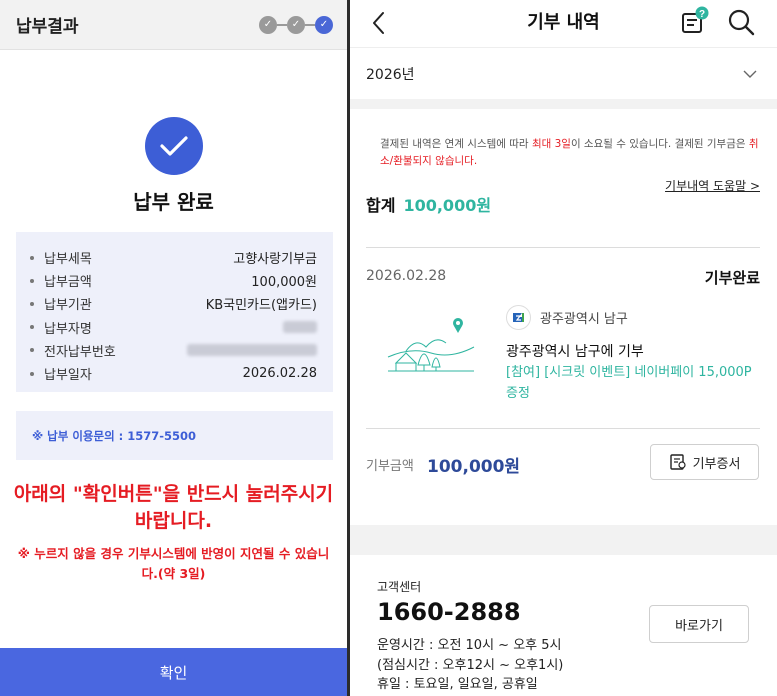 The height and width of the screenshot is (696, 777). I want to click on info-row-payment-number: 전자납부번호, so click(173, 350).